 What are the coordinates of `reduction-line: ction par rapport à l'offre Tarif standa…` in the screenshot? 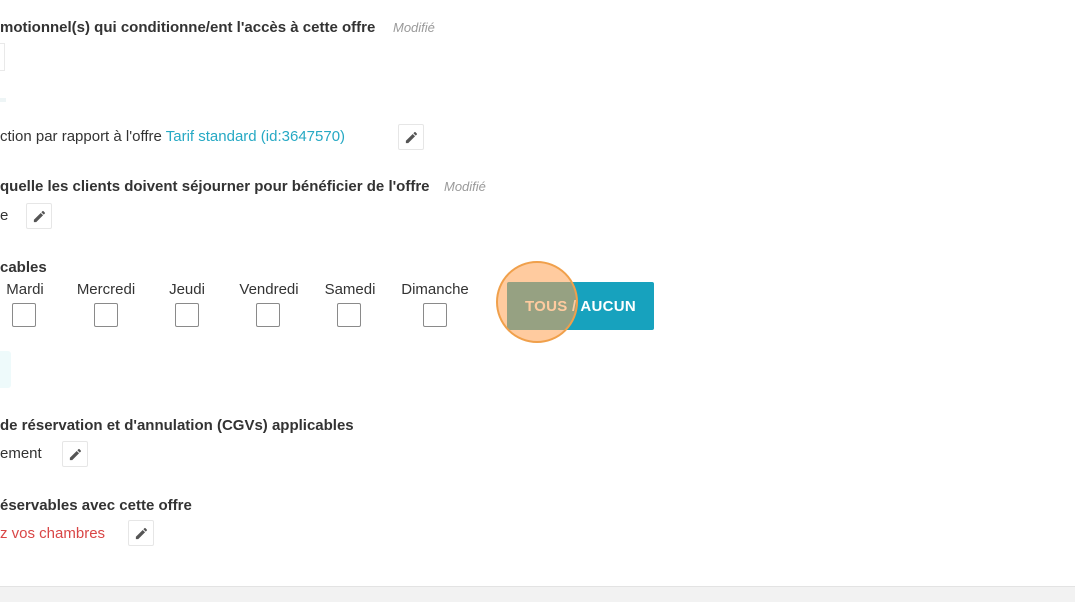 It's located at (172, 136).